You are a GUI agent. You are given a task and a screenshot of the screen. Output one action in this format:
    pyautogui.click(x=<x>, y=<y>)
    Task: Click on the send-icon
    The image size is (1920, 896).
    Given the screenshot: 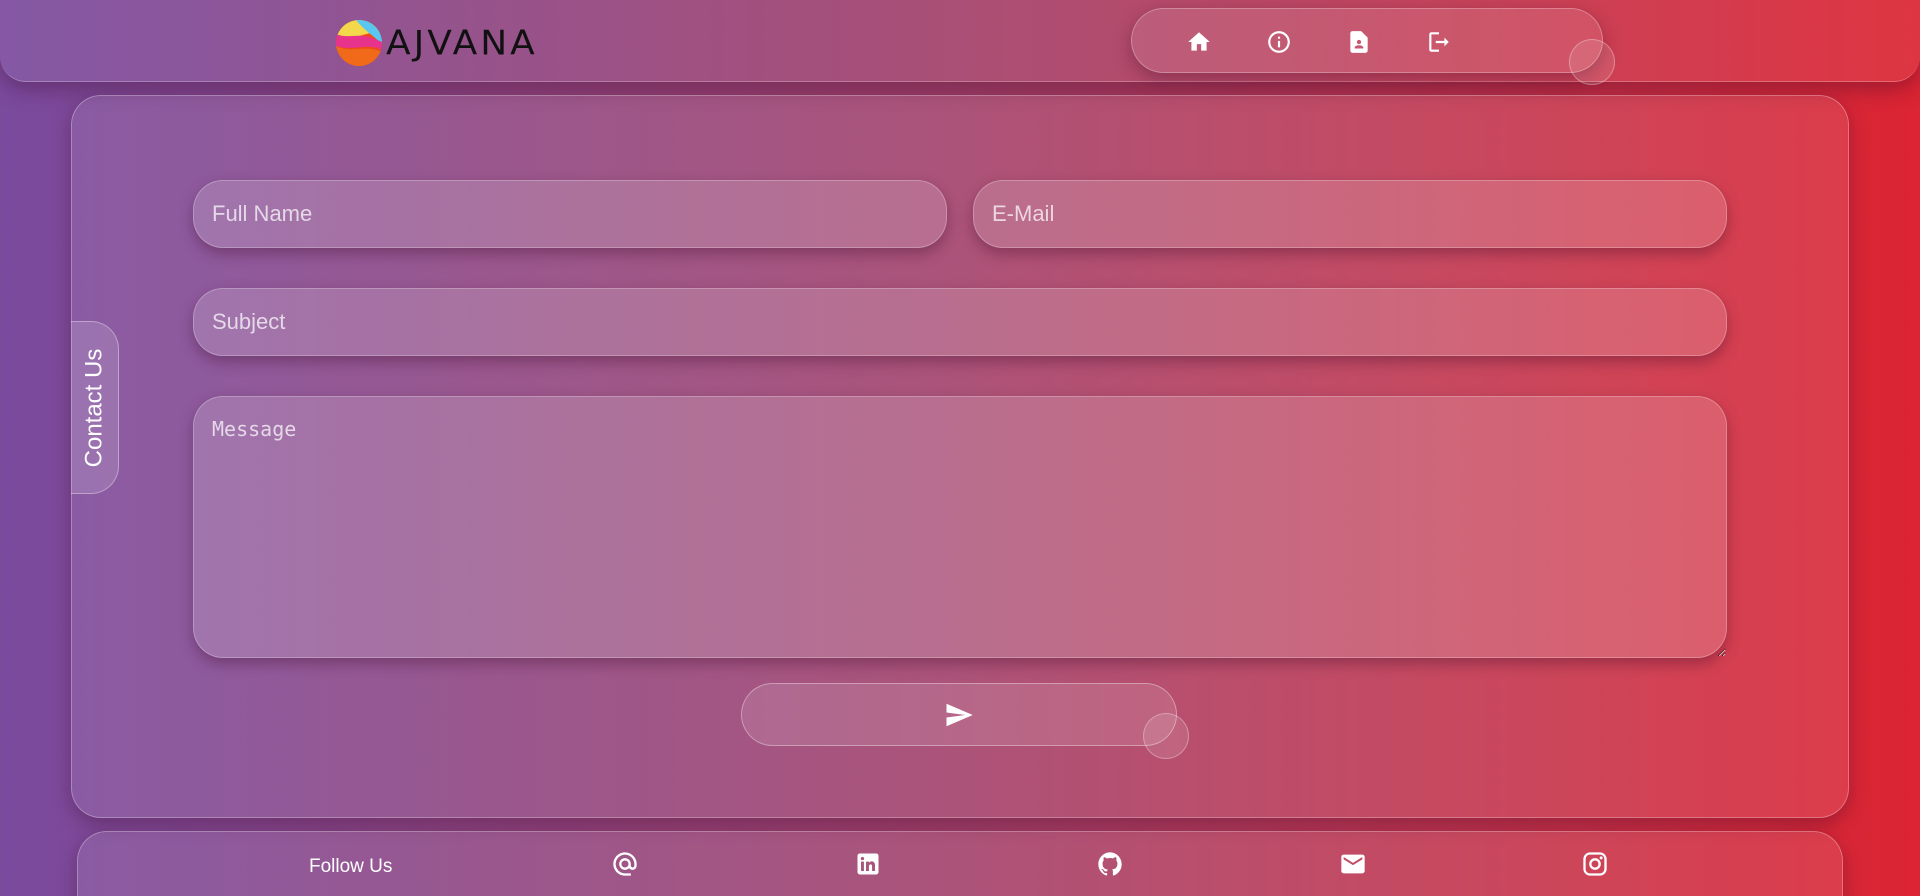 What is the action you would take?
    pyautogui.click(x=959, y=714)
    